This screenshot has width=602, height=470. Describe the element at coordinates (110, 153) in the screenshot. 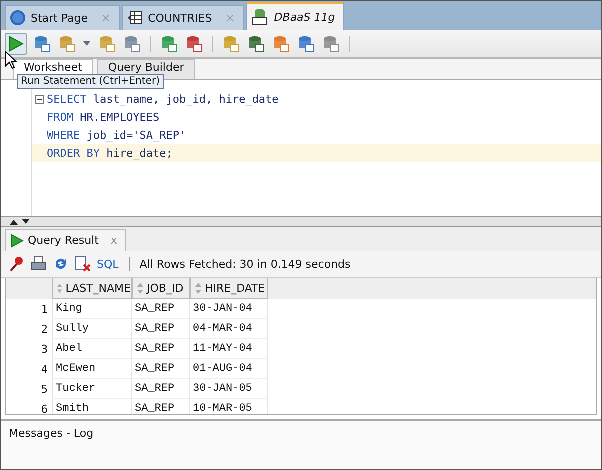

I see `code-line: ORDER BY hire_date;` at that location.